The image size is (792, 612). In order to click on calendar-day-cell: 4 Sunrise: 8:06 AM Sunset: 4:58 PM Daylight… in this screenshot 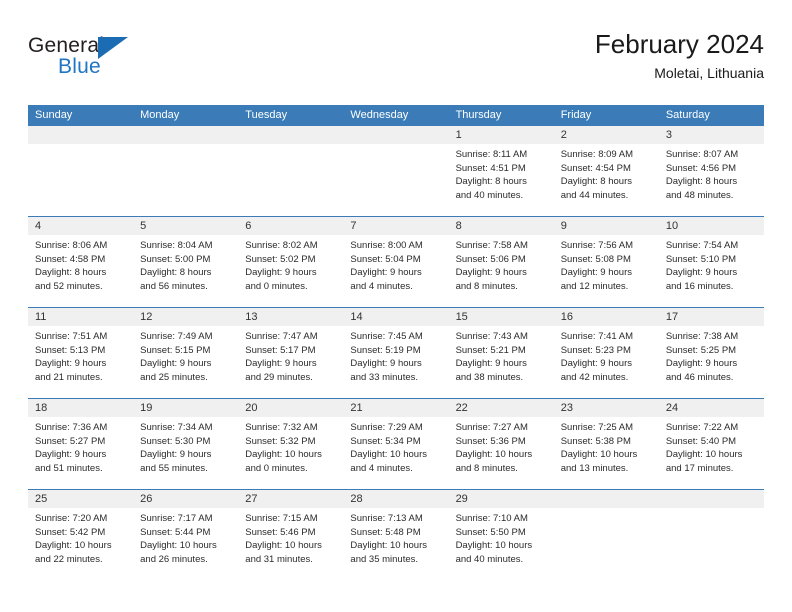, I will do `click(81, 262)`.